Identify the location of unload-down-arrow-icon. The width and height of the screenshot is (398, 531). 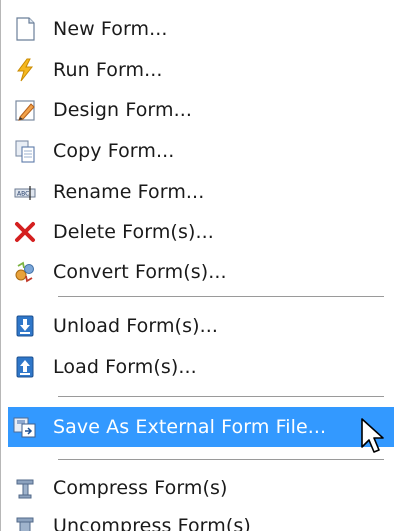
(25, 326).